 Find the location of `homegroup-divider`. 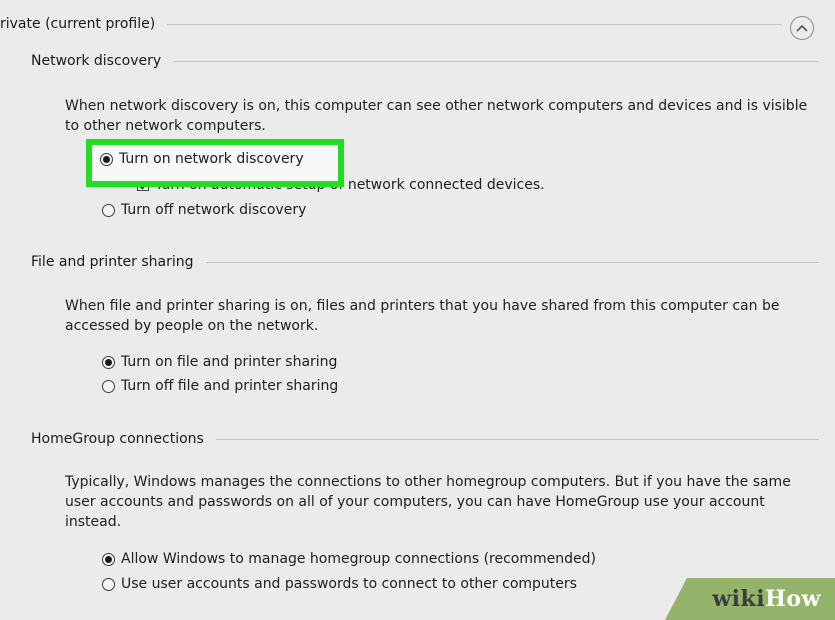

homegroup-divider is located at coordinates (517, 439).